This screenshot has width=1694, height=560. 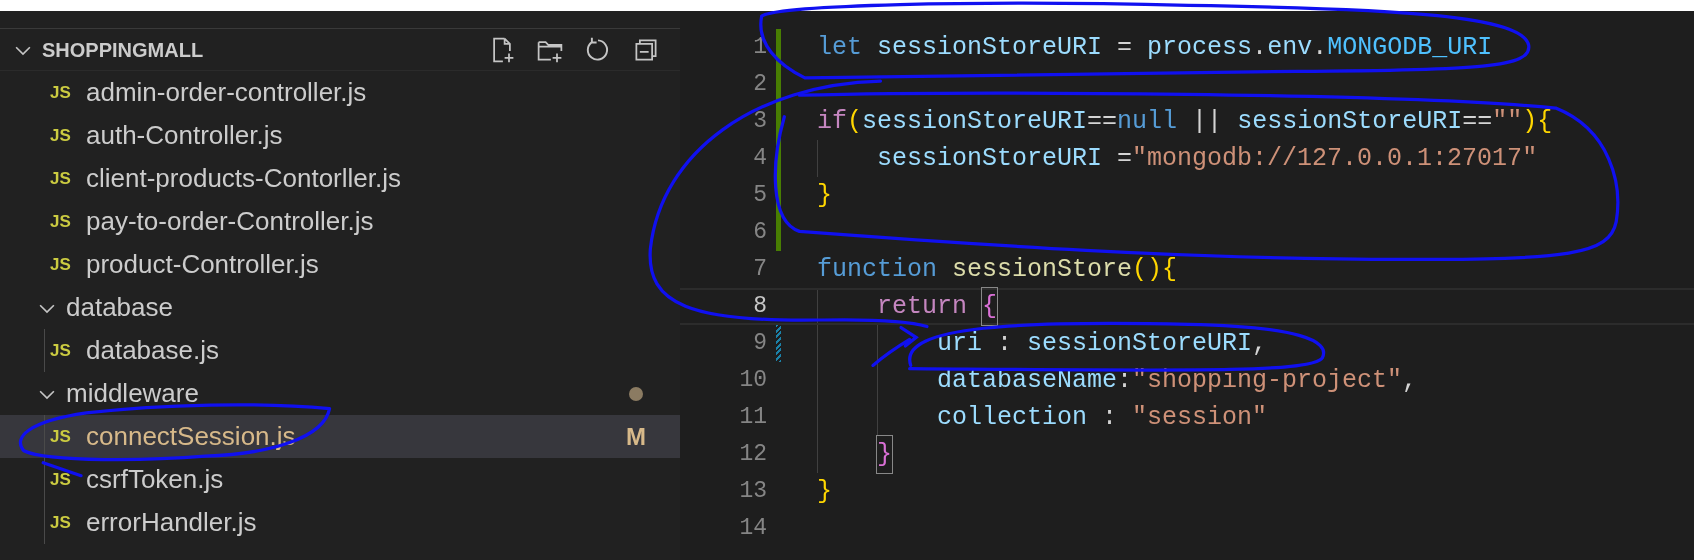 What do you see at coordinates (759, 196) in the screenshot?
I see `line-number: 5` at bounding box center [759, 196].